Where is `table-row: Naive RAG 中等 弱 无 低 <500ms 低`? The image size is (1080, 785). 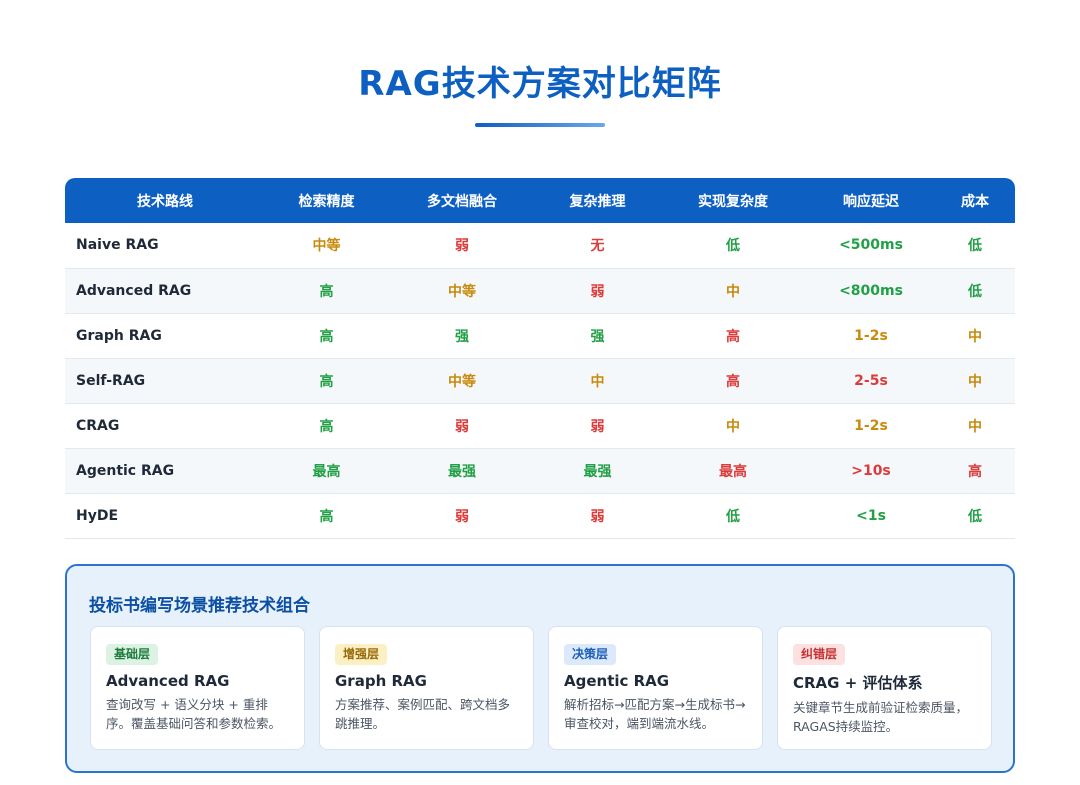 table-row: Naive RAG 中等 弱 无 低 <500ms 低 is located at coordinates (540, 245).